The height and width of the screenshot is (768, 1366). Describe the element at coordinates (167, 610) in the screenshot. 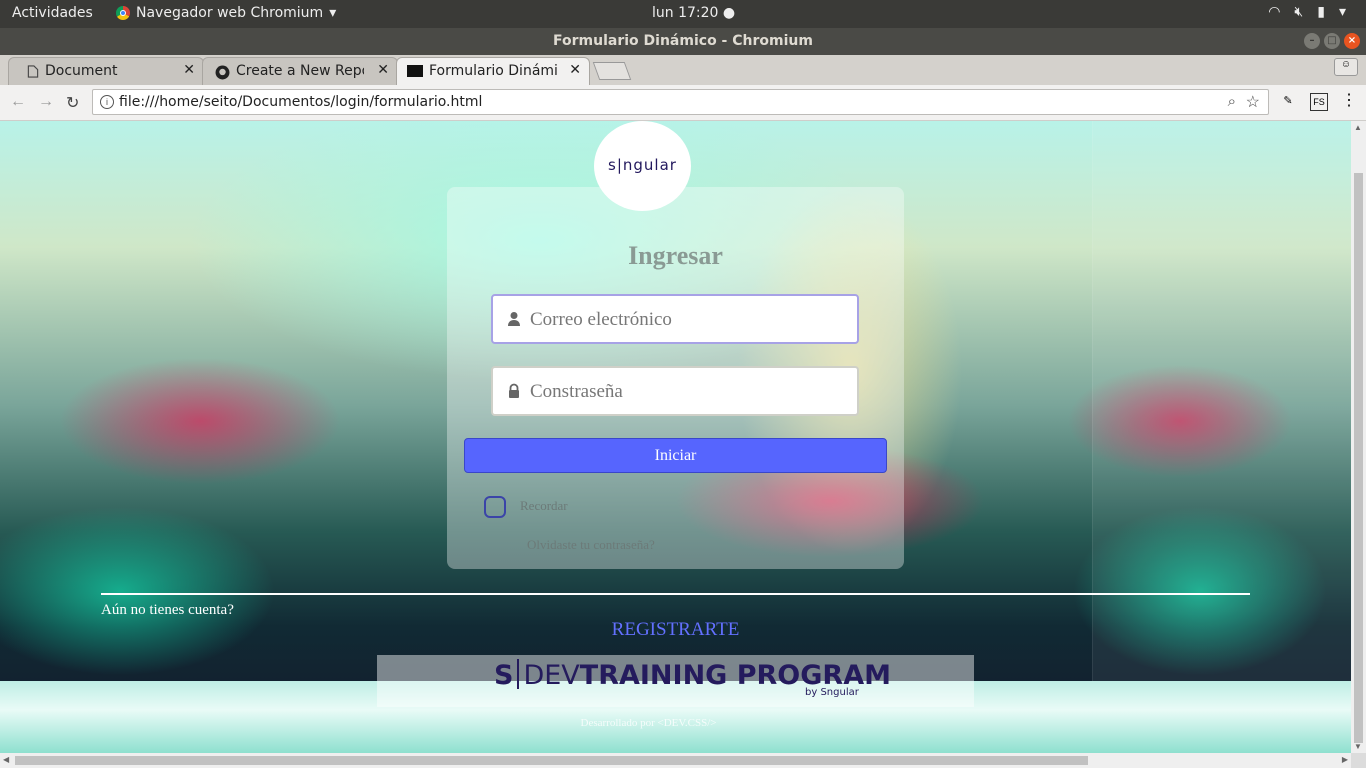

I see `no-account-text: Aún no tienes cuenta?` at that location.